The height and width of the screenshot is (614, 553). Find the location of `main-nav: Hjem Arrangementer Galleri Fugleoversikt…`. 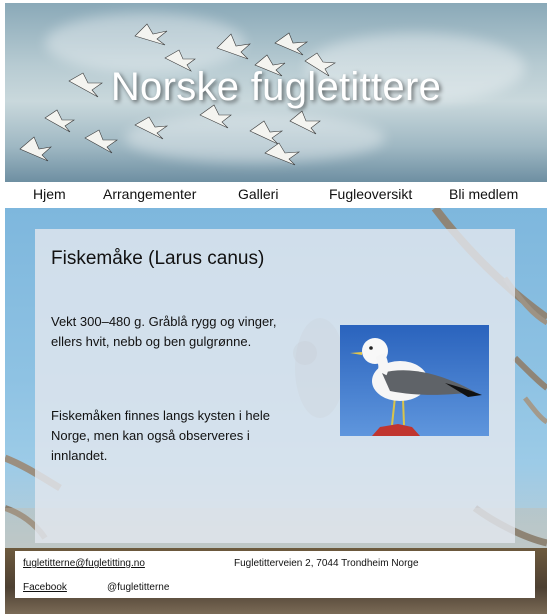

main-nav: Hjem Arrangementer Galleri Fugleoversikt… is located at coordinates (276, 195).